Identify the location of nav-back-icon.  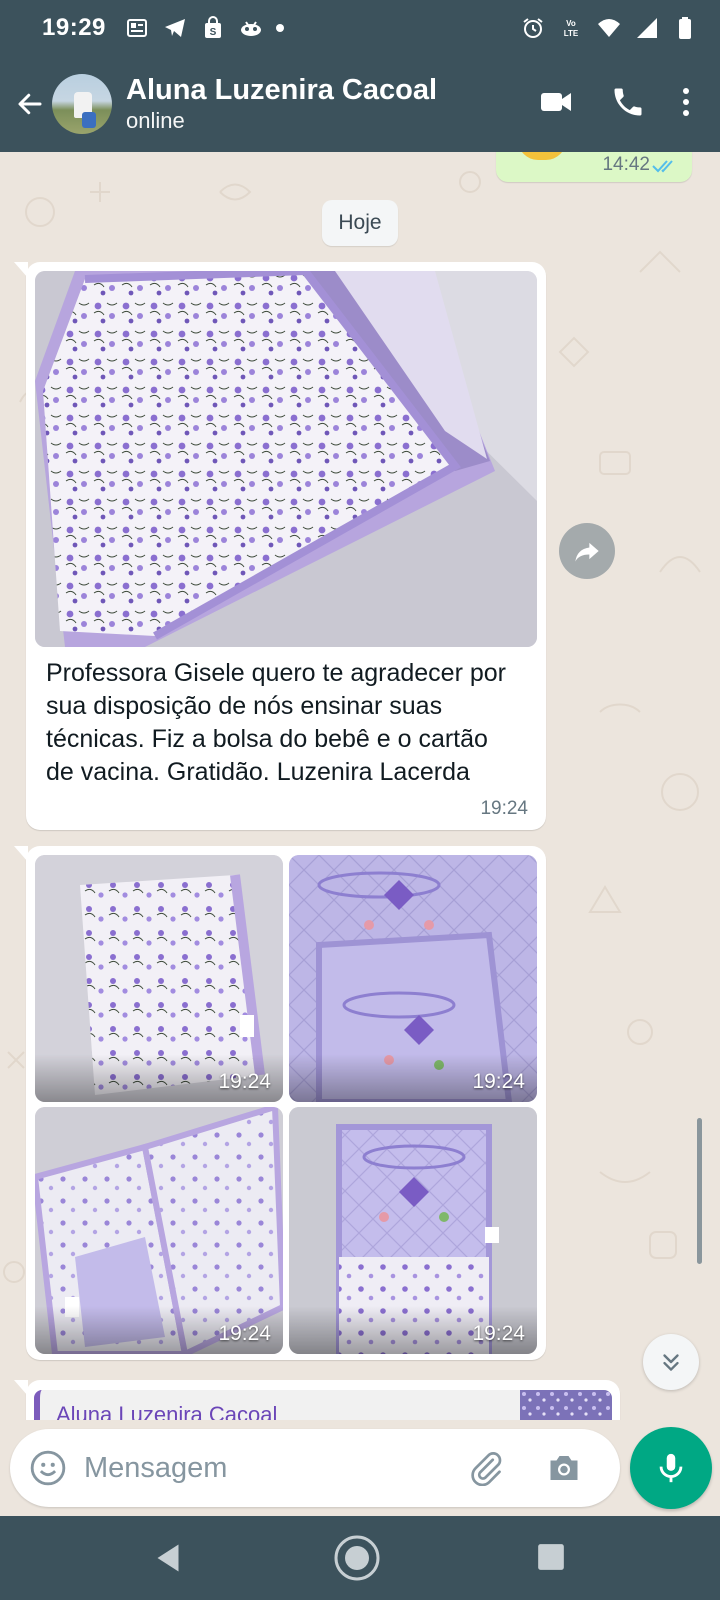
(168, 1558).